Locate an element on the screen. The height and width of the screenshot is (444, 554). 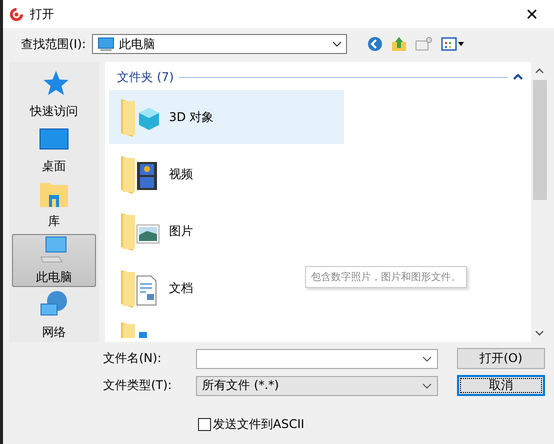
folder-item: 视频 is located at coordinates (155, 174).